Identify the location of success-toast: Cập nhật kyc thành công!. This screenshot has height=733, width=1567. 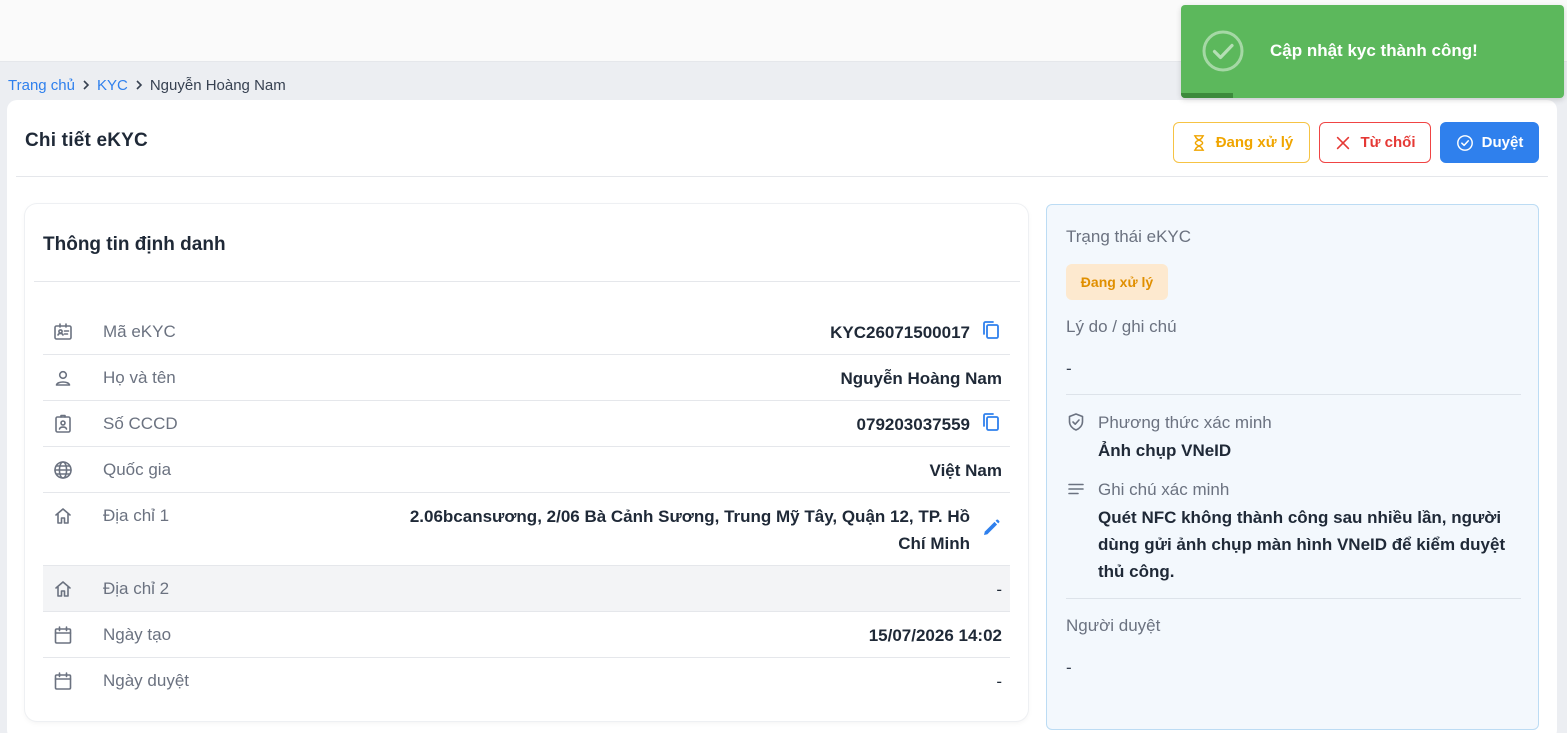
(1372, 51).